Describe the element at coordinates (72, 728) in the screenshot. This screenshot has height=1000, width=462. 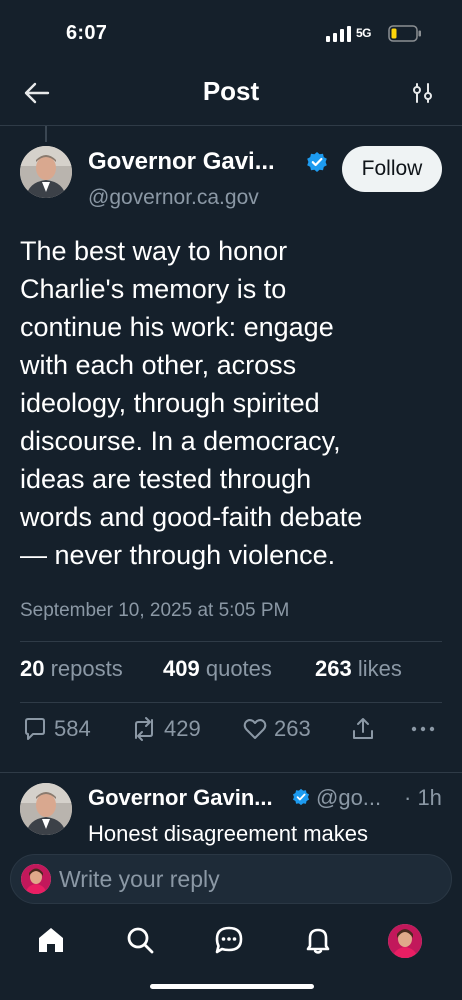
I see `reply-count: 584` at that location.